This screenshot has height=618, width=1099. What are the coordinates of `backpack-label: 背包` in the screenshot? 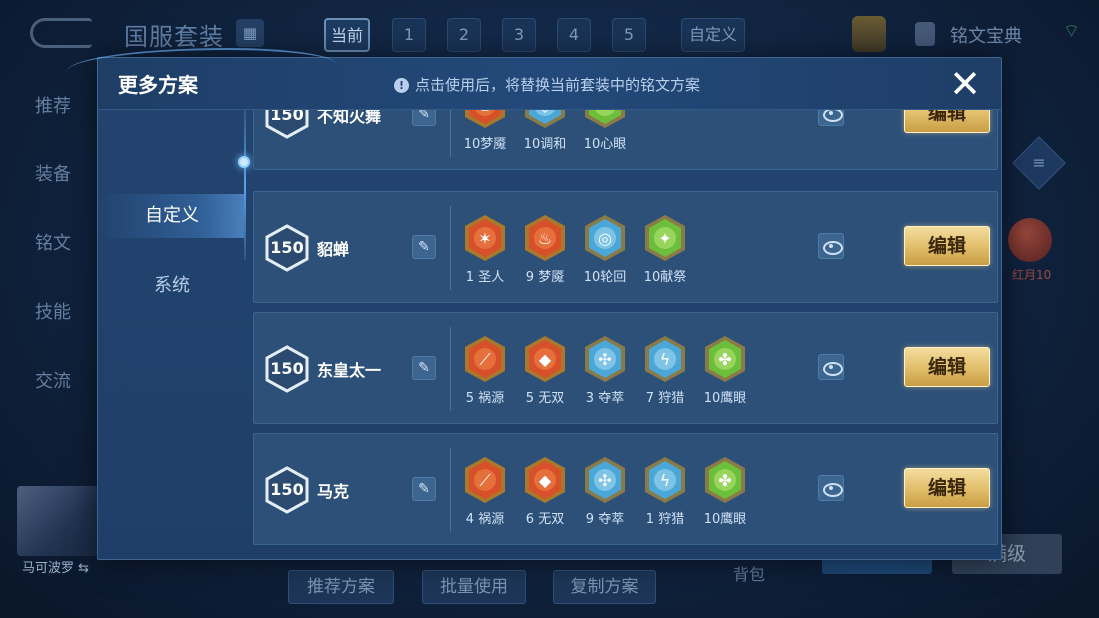 It's located at (749, 573).